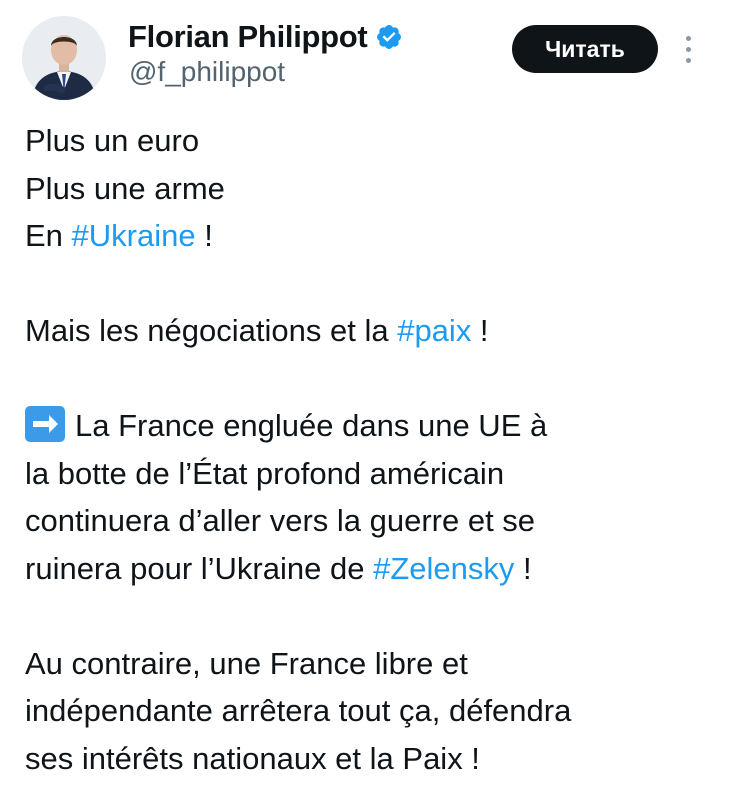  Describe the element at coordinates (248, 36) in the screenshot. I see `author-display-name: Florian Philippot` at that location.